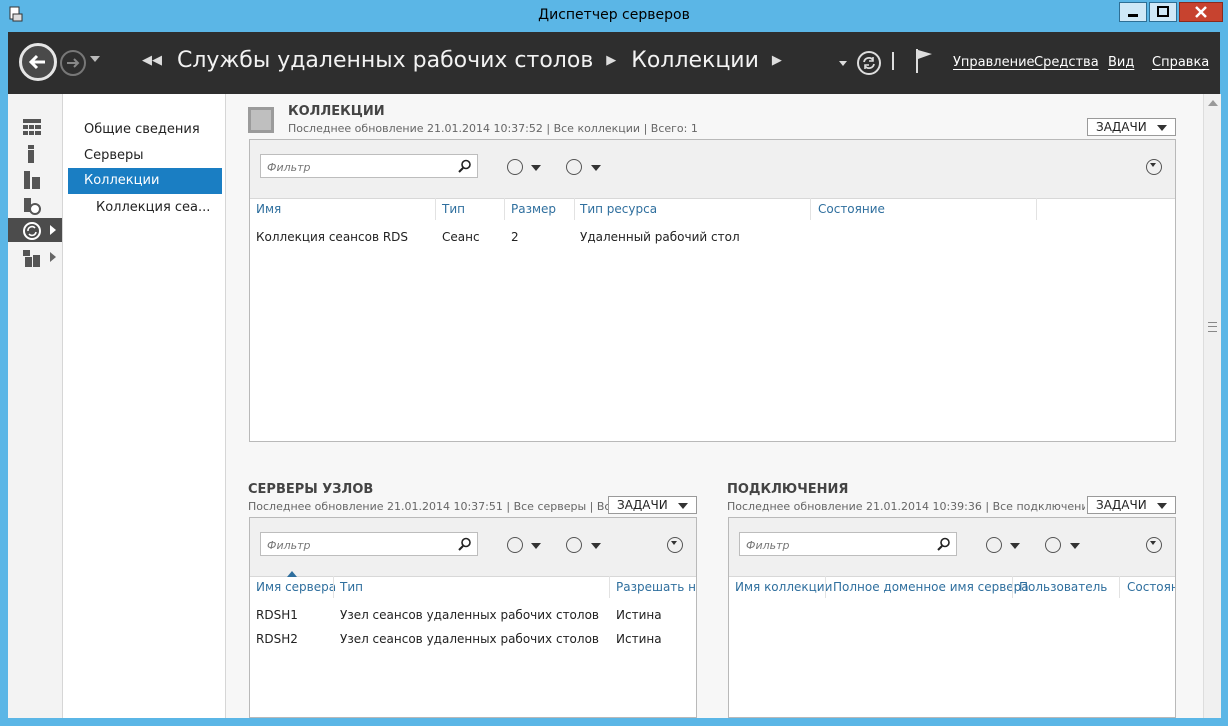 The height and width of the screenshot is (726, 1228). I want to click on back-icon, so click(36, 62).